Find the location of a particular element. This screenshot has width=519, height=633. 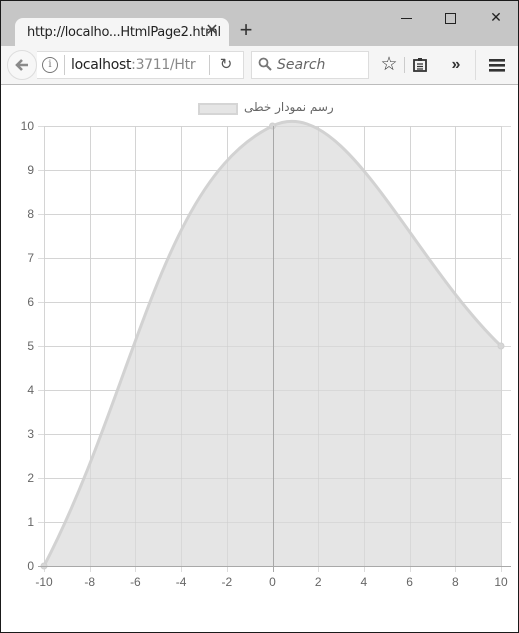

x-tick-label: 10 is located at coordinates (501, 582).